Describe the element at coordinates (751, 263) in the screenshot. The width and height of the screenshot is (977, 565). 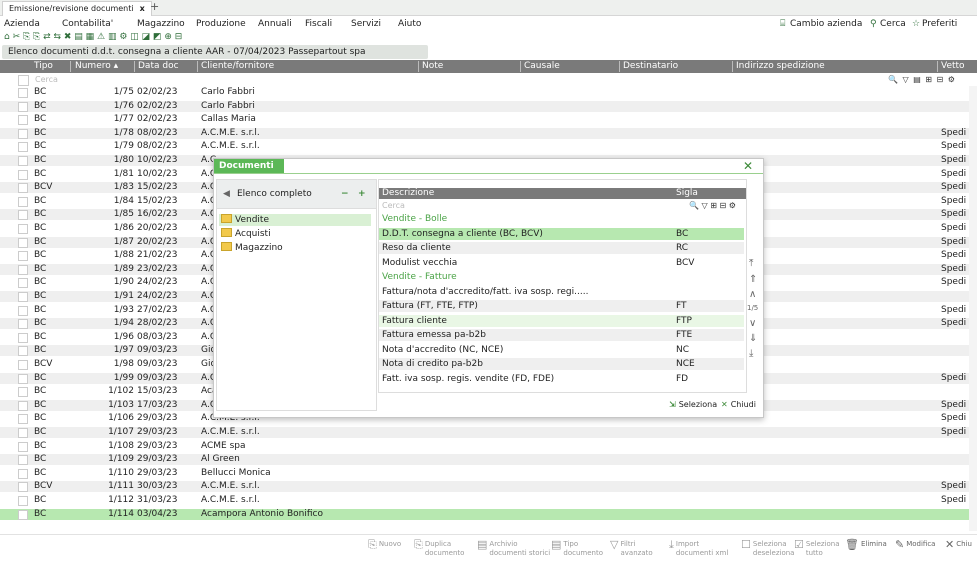
I see `first-page-icon: ⤒` at that location.